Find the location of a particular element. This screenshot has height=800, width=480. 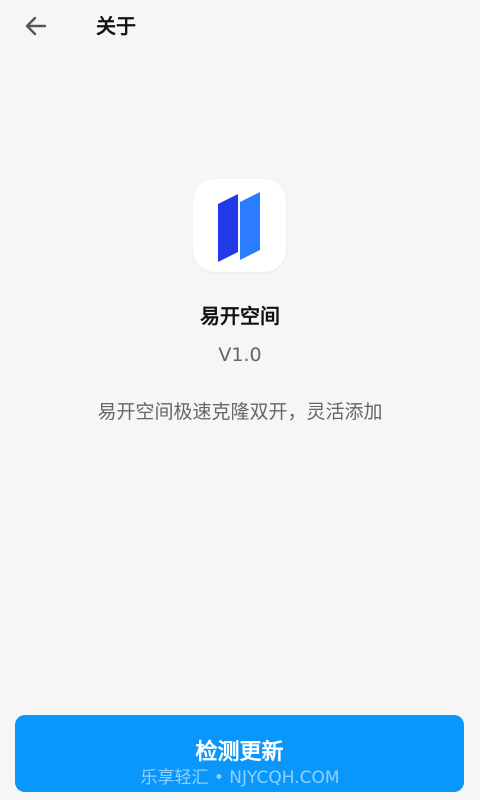

back-button is located at coordinates (36, 26).